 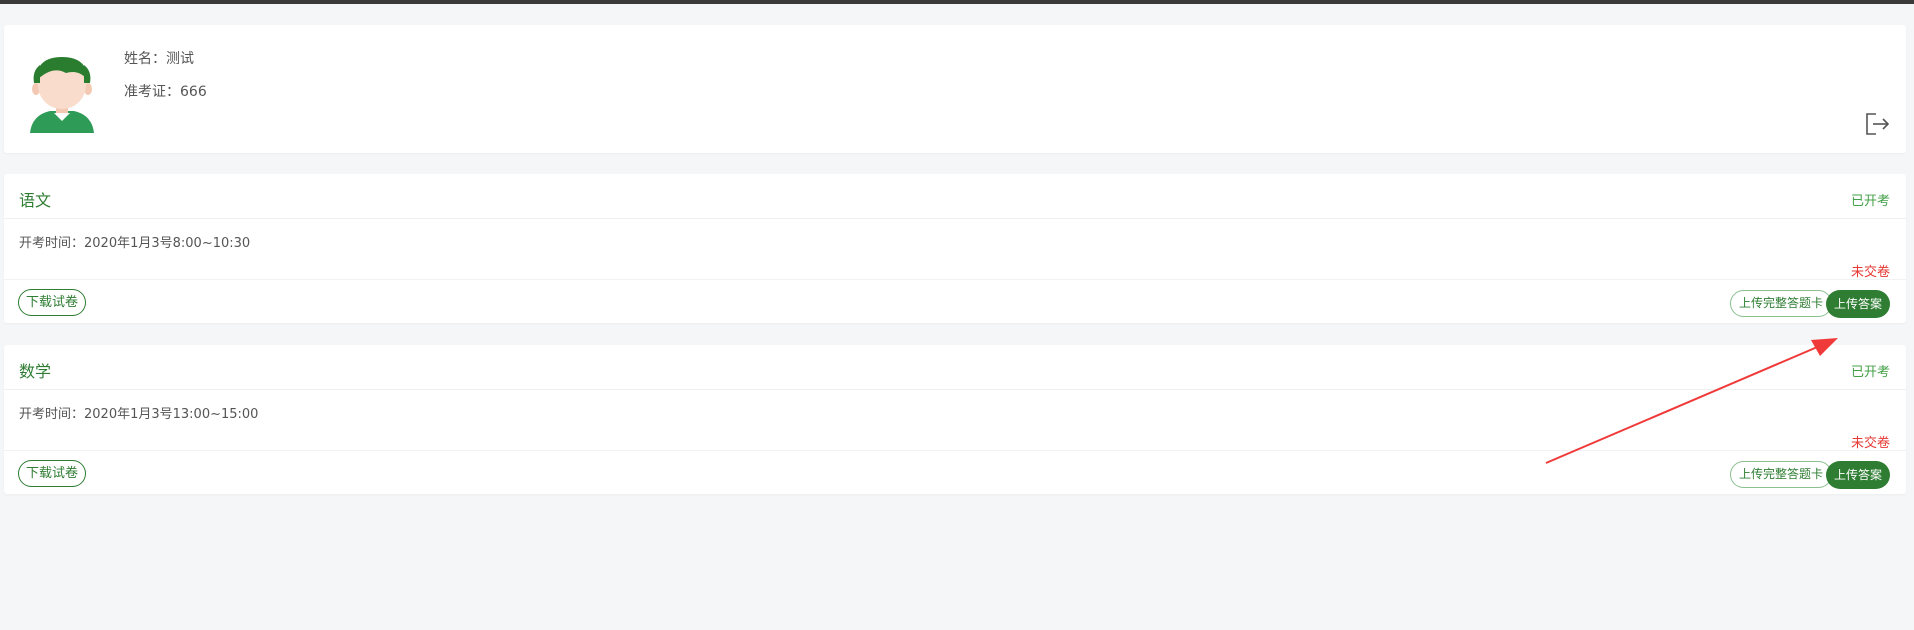 I want to click on exam-card-header: 语文 已开考, so click(x=955, y=196).